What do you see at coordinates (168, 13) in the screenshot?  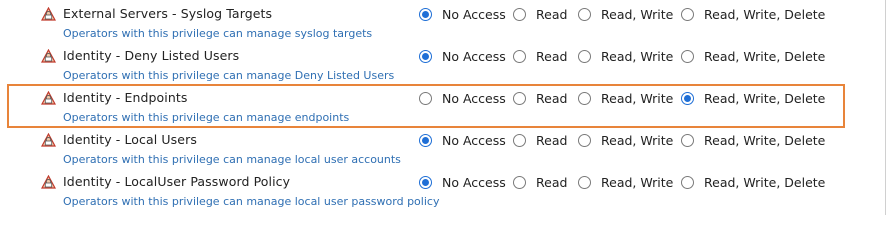 I see `privilege-name: External Servers - Syslog Targets` at bounding box center [168, 13].